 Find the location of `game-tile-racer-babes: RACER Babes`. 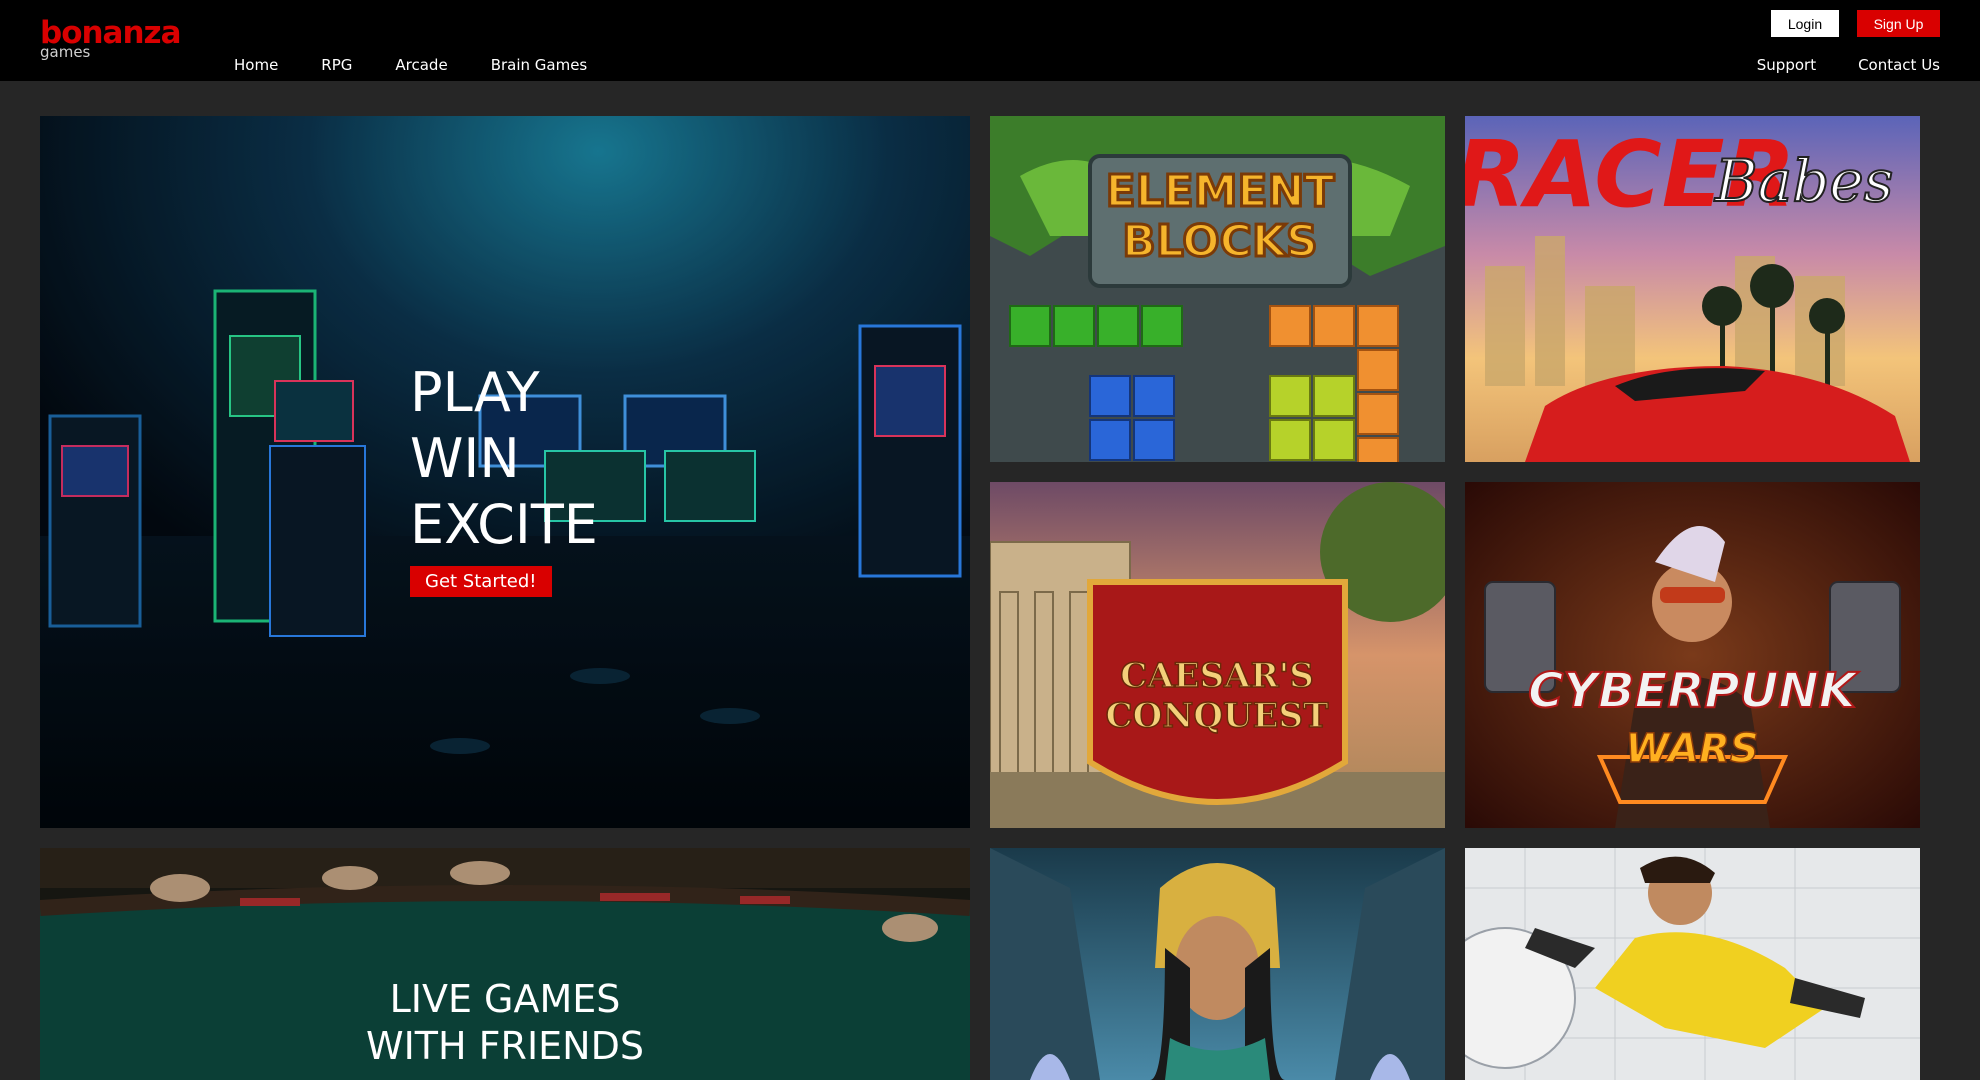

game-tile-racer-babes: RACER Babes is located at coordinates (1692, 289).